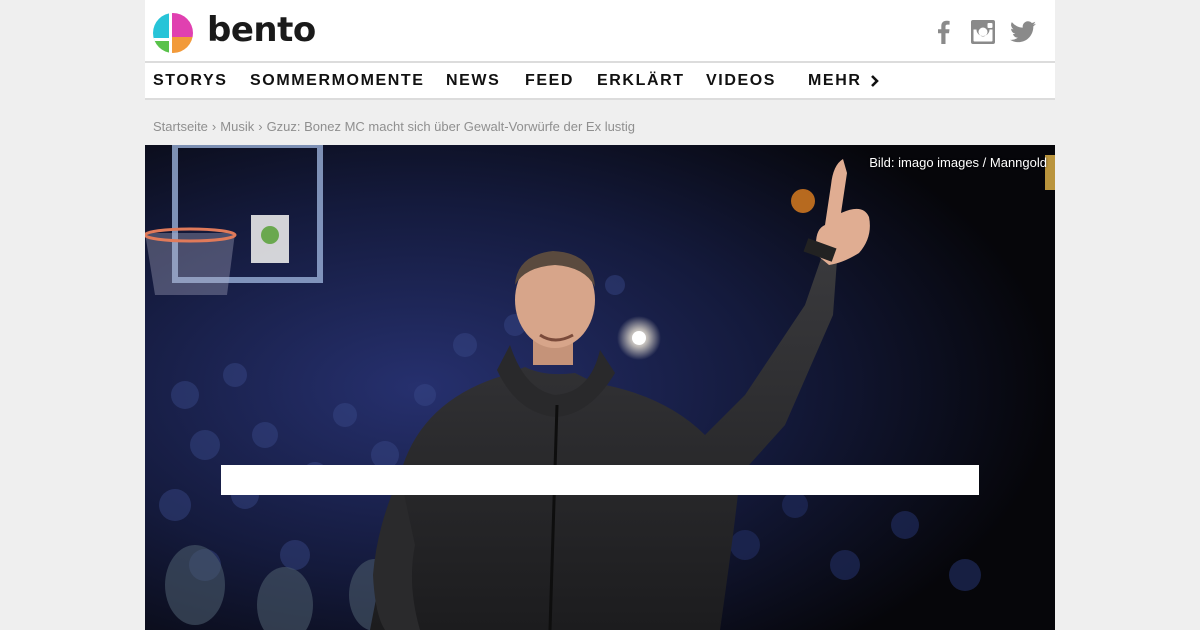 This screenshot has height=630, width=1200. Describe the element at coordinates (741, 81) in the screenshot. I see `nav-item-videos: VIDEOS` at that location.